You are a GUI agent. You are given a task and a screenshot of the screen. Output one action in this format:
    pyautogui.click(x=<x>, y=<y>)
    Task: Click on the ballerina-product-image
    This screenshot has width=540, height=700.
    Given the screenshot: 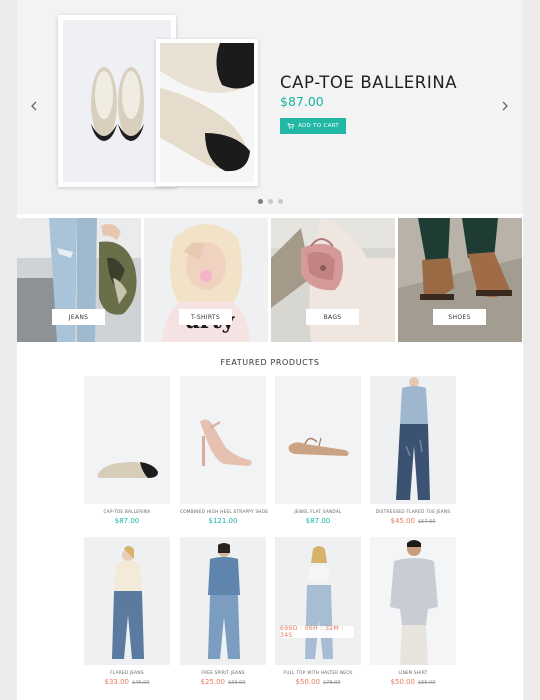 What is the action you would take?
    pyautogui.click(x=127, y=440)
    